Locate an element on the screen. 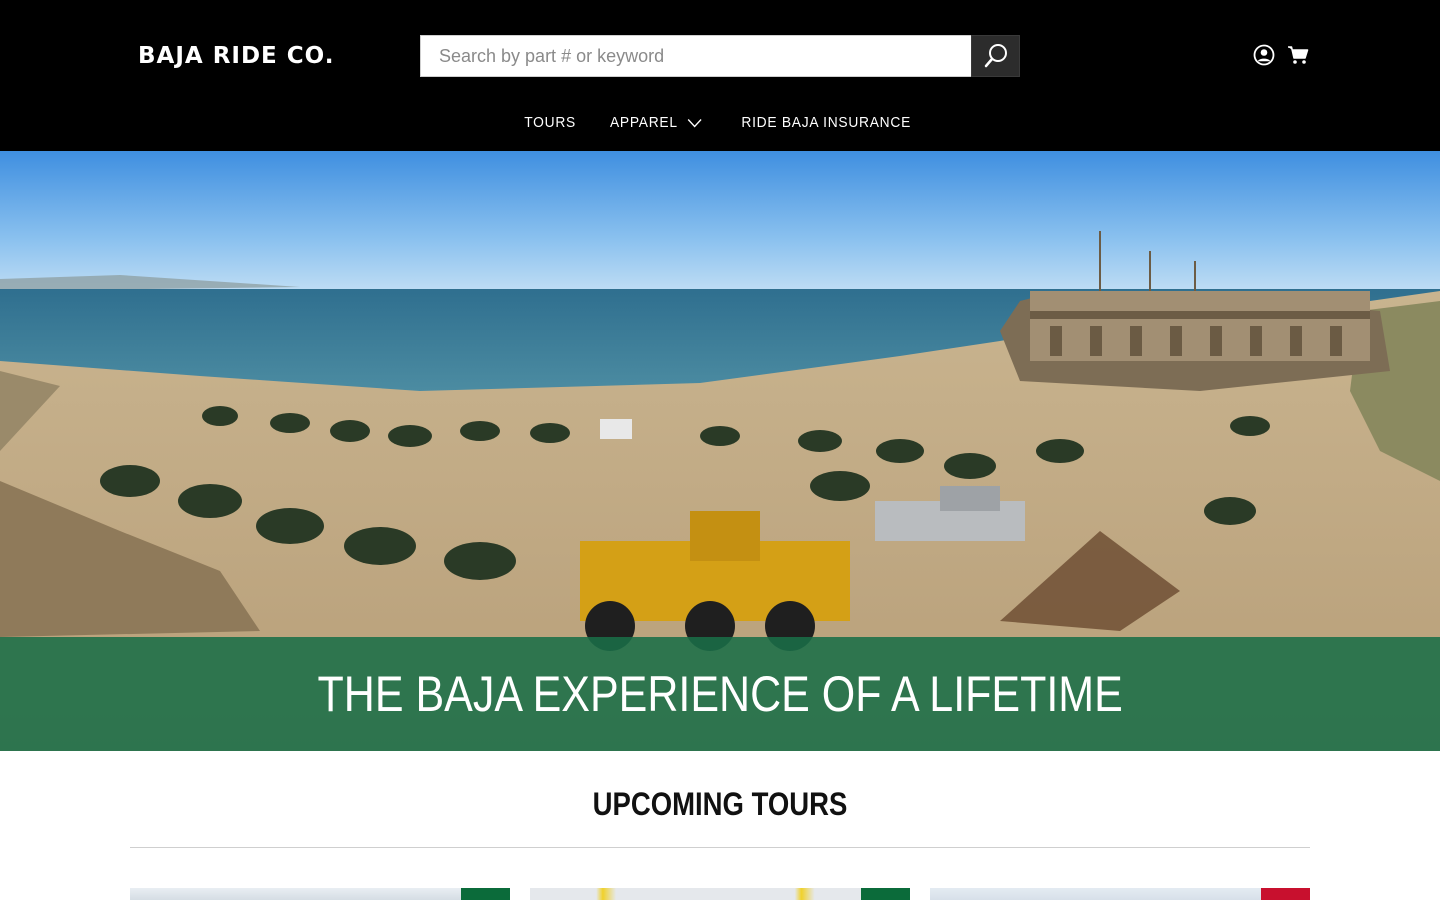 Image resolution: width=1440 pixels, height=900 pixels. cart-button is located at coordinates (1298, 55).